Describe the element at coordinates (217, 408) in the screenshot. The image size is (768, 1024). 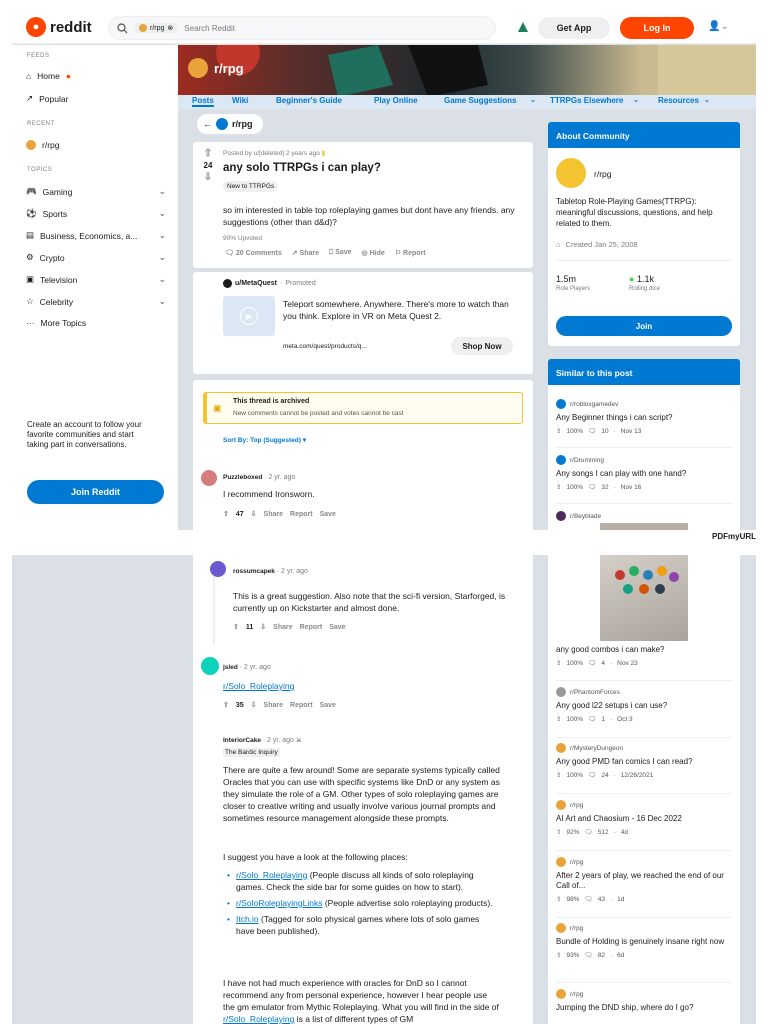
I see `archive-icon: ▣` at that location.